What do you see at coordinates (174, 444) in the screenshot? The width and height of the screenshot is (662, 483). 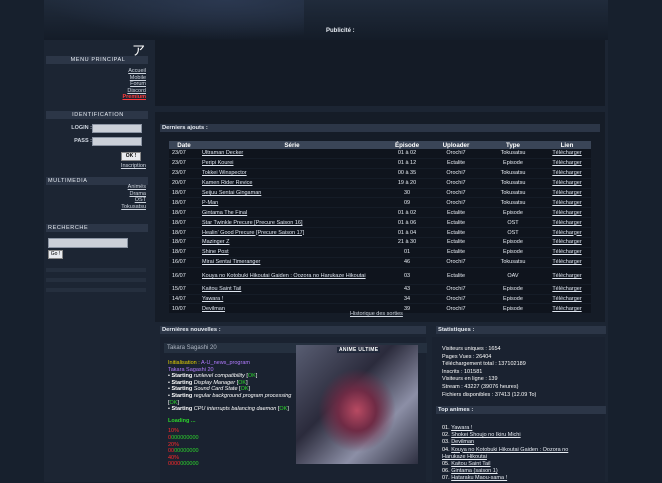 I see `progress-percent: 20%` at bounding box center [174, 444].